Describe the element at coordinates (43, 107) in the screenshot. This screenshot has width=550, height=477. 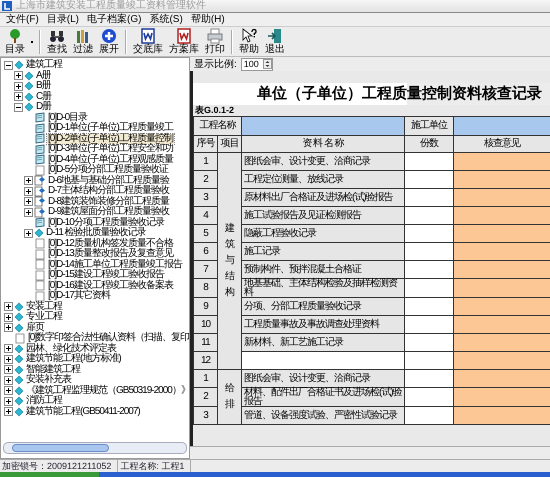
I see `tree-item: D册` at that location.